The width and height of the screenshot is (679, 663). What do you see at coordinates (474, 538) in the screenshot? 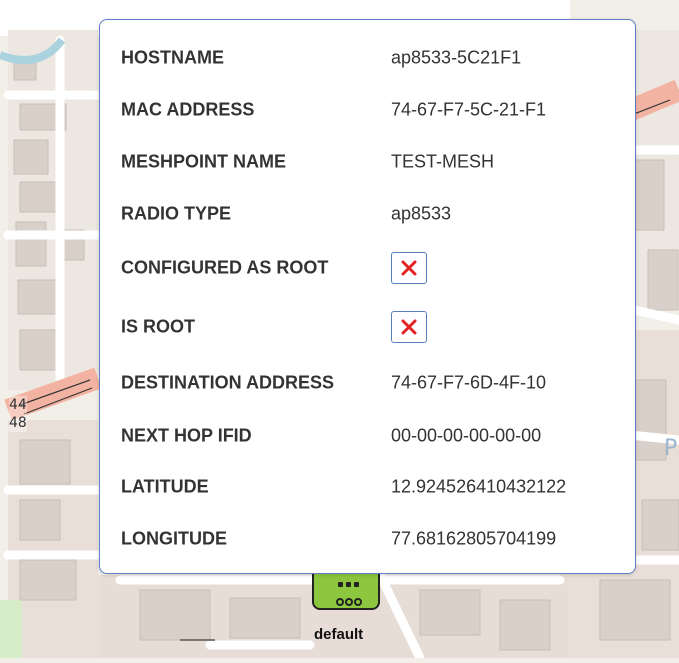
I see `row-value: 77.68162805704199` at bounding box center [474, 538].